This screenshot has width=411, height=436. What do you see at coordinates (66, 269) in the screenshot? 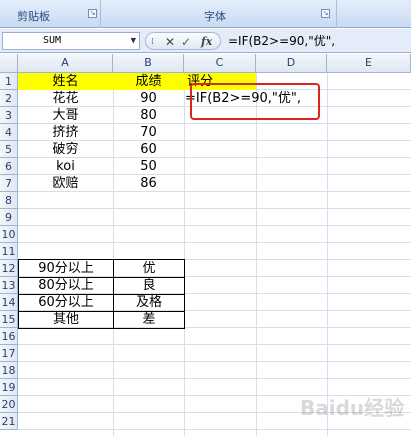
I see `cell-a12: 90分以上` at bounding box center [66, 269].